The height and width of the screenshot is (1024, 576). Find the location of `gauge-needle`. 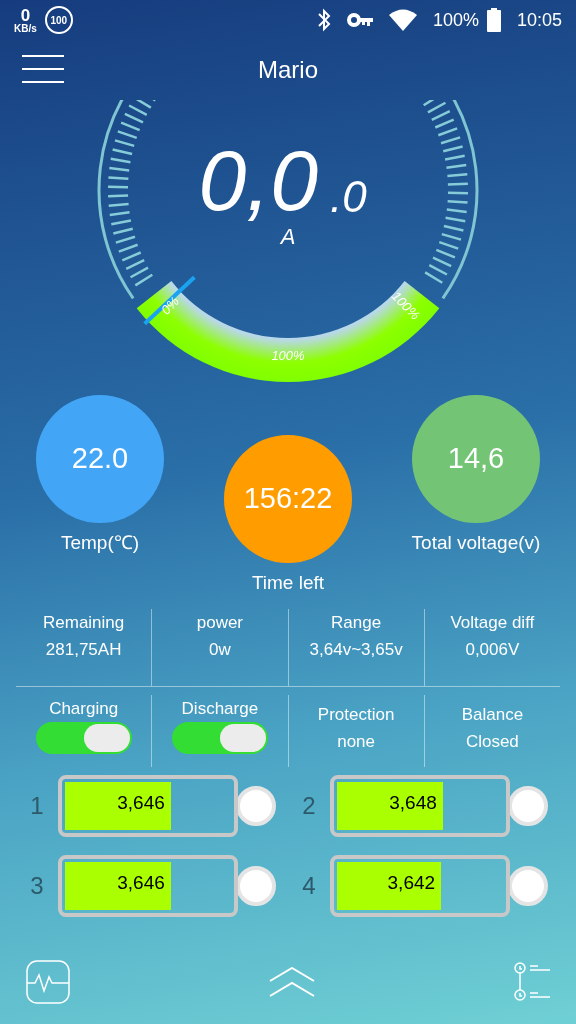

gauge-needle is located at coordinates (169, 300).